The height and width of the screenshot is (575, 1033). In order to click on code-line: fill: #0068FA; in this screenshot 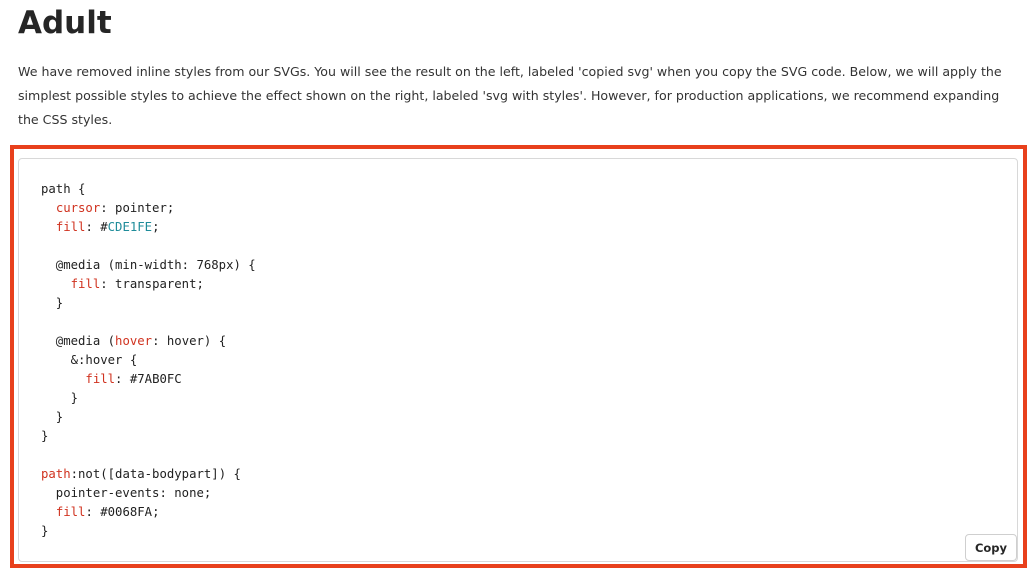, I will do `click(148, 512)`.